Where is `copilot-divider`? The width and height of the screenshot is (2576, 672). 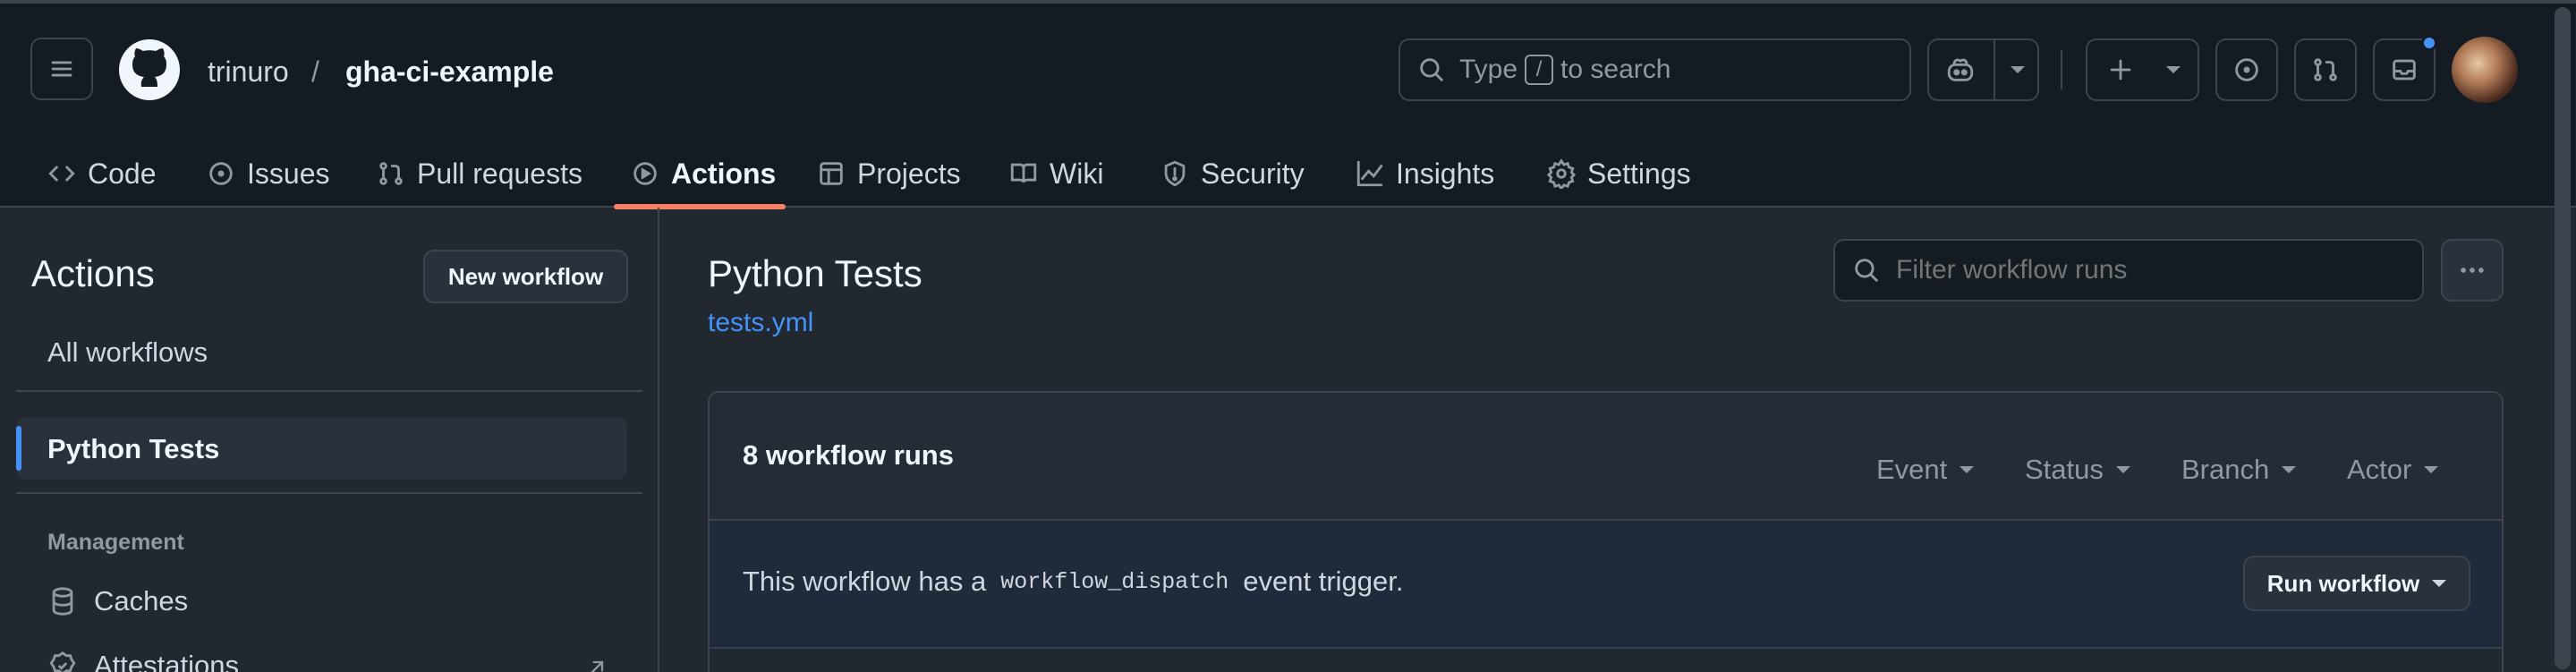 copilot-divider is located at coordinates (1994, 69).